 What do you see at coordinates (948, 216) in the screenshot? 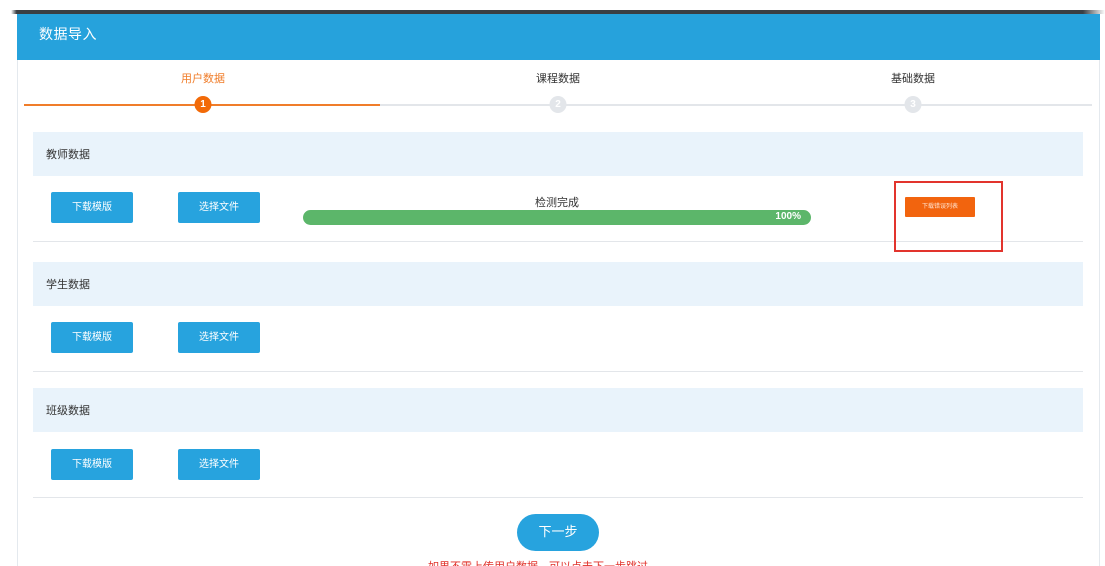
I see `error-button-highlight-box` at bounding box center [948, 216].